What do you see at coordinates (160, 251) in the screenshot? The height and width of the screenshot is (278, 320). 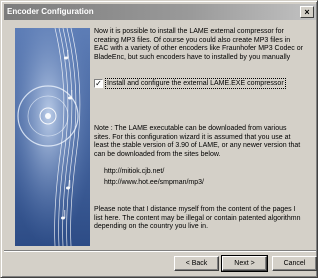 I see `button-separator` at bounding box center [160, 251].